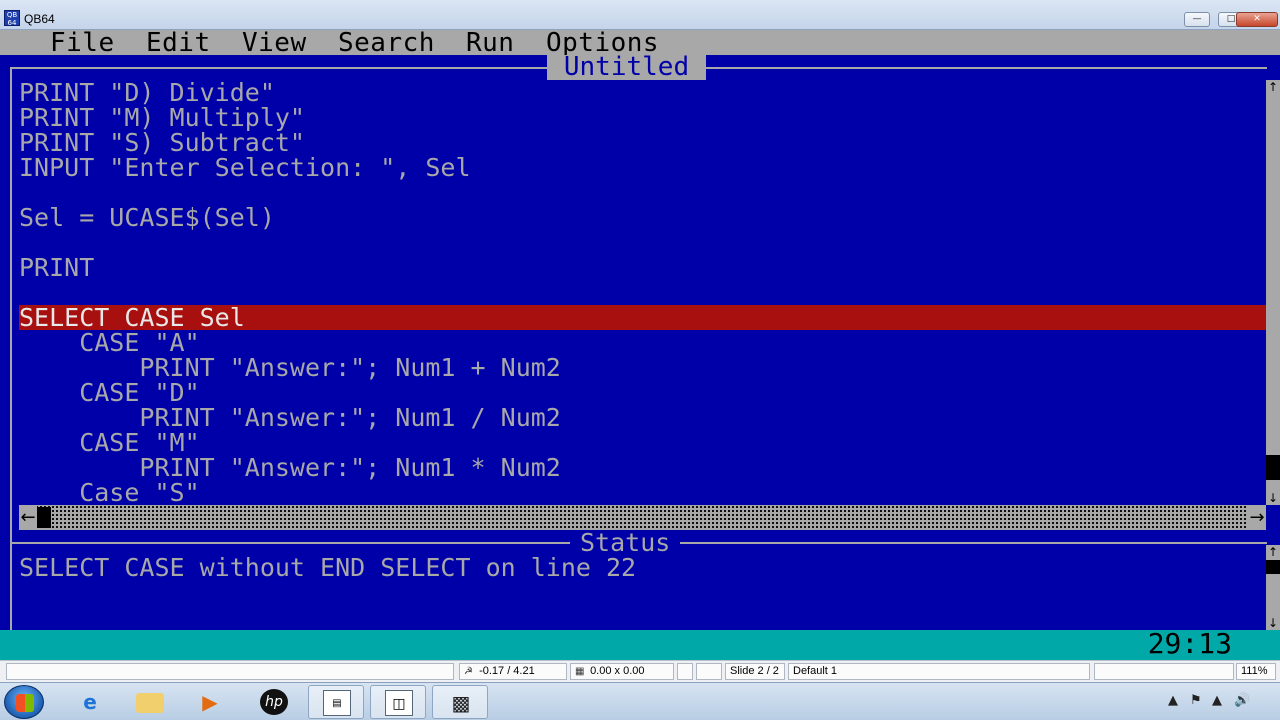  I want to click on editor-horizontal-scrollbar: ← →, so click(642, 517).